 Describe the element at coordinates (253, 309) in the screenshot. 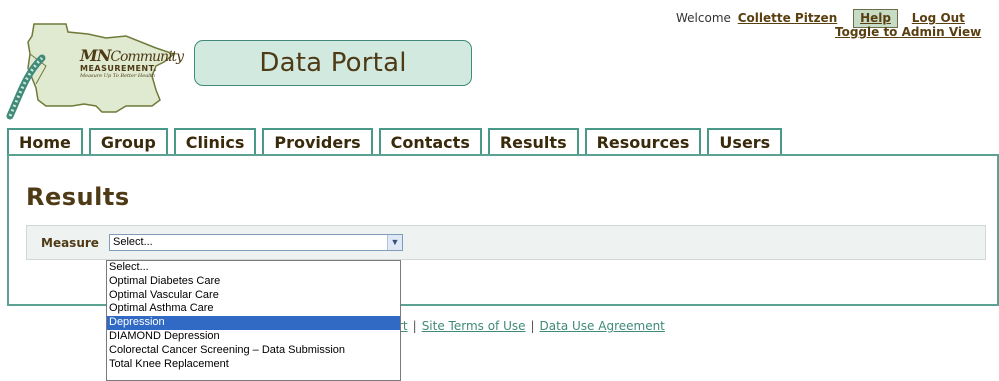

I see `dropdown-option: Optimal Asthma Care` at that location.